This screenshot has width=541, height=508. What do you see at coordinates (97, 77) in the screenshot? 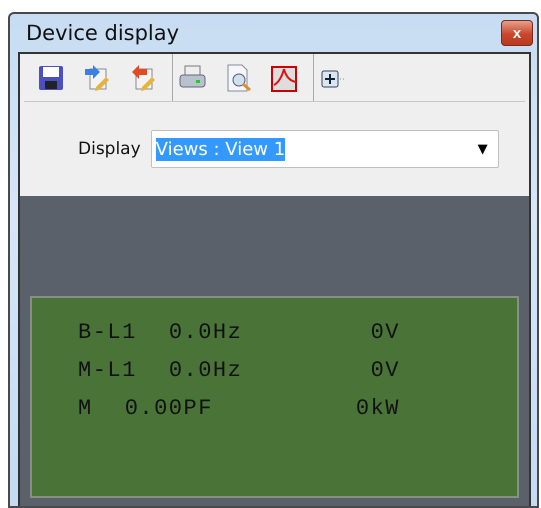
I see `document-arrow-icon` at bounding box center [97, 77].